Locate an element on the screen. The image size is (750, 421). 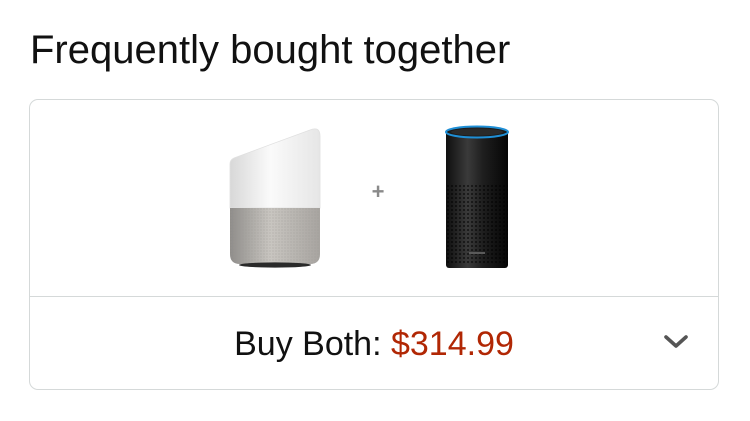
buy-both-text: Buy Both: $314.99 is located at coordinates (374, 344).